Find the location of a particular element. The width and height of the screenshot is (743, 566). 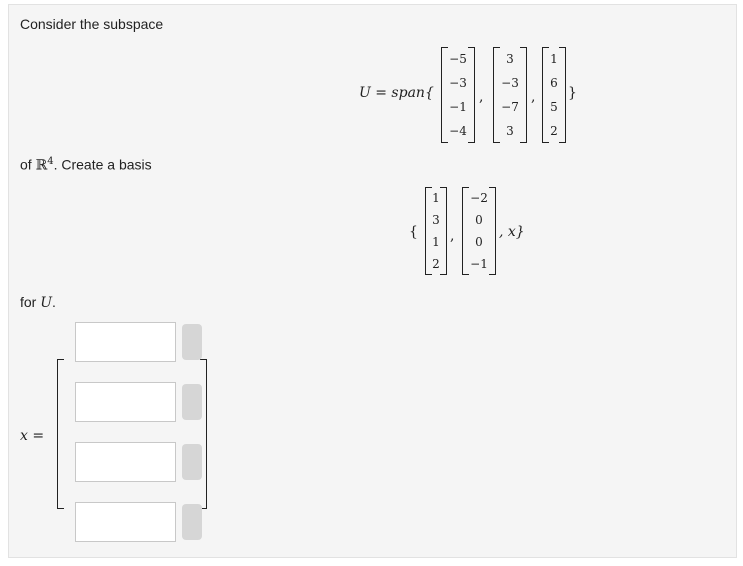

matrix-cell: 6 is located at coordinates (554, 83).